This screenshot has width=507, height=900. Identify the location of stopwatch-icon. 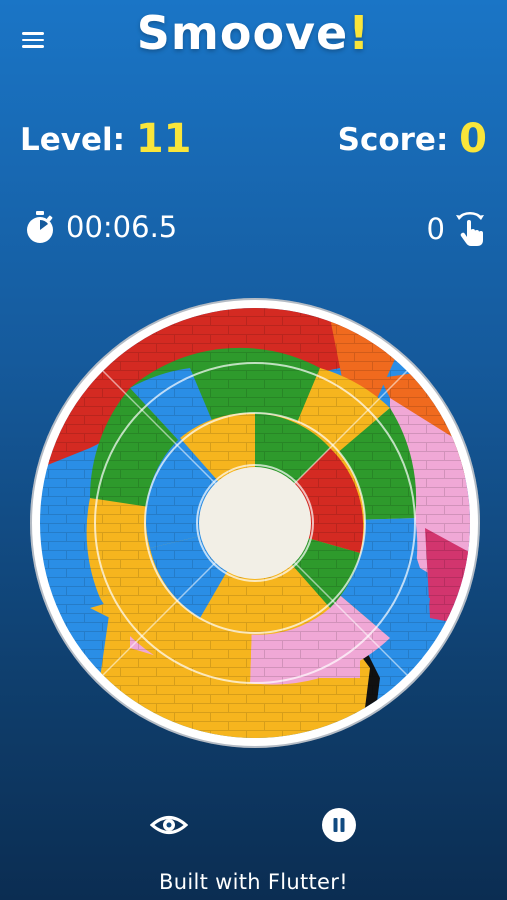
(40, 227).